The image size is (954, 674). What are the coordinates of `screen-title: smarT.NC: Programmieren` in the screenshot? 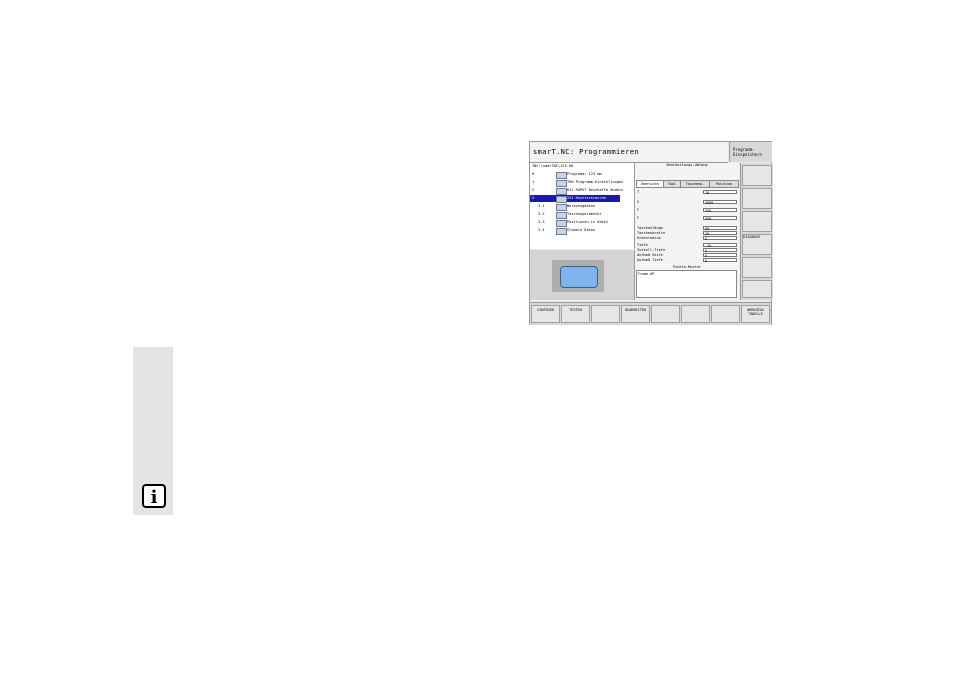 It's located at (586, 152).